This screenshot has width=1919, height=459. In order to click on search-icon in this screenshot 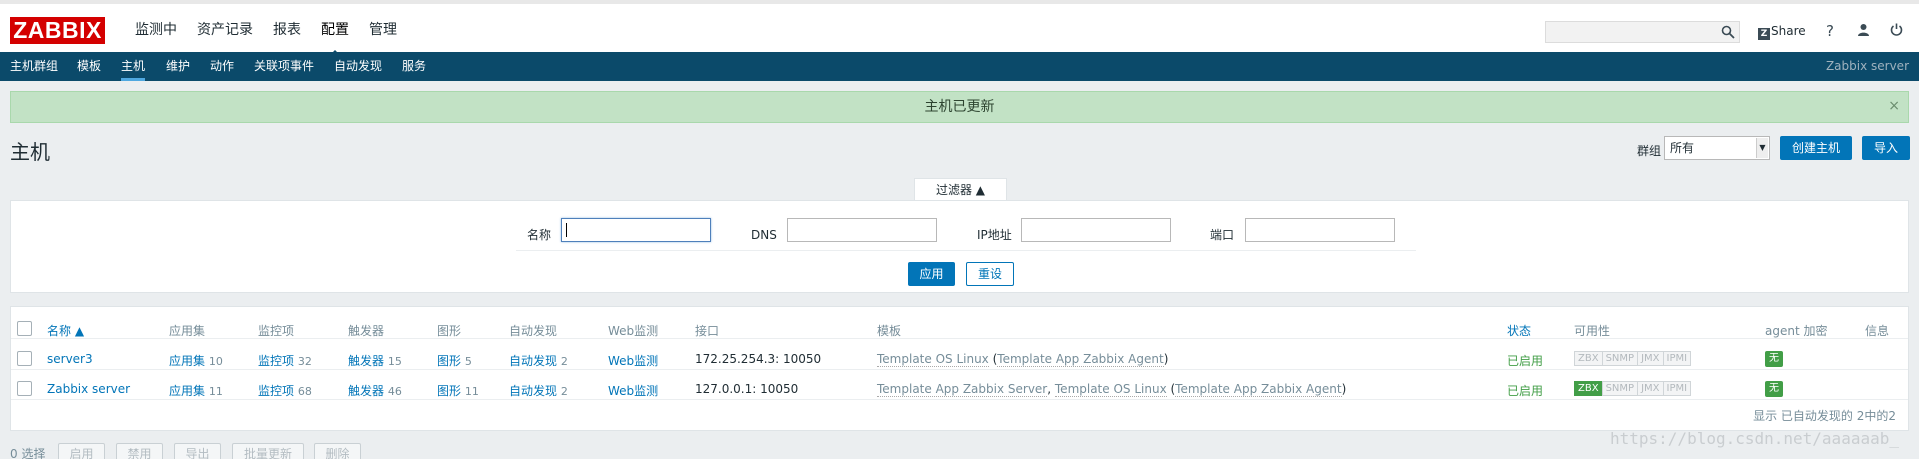, I will do `click(1728, 32)`.